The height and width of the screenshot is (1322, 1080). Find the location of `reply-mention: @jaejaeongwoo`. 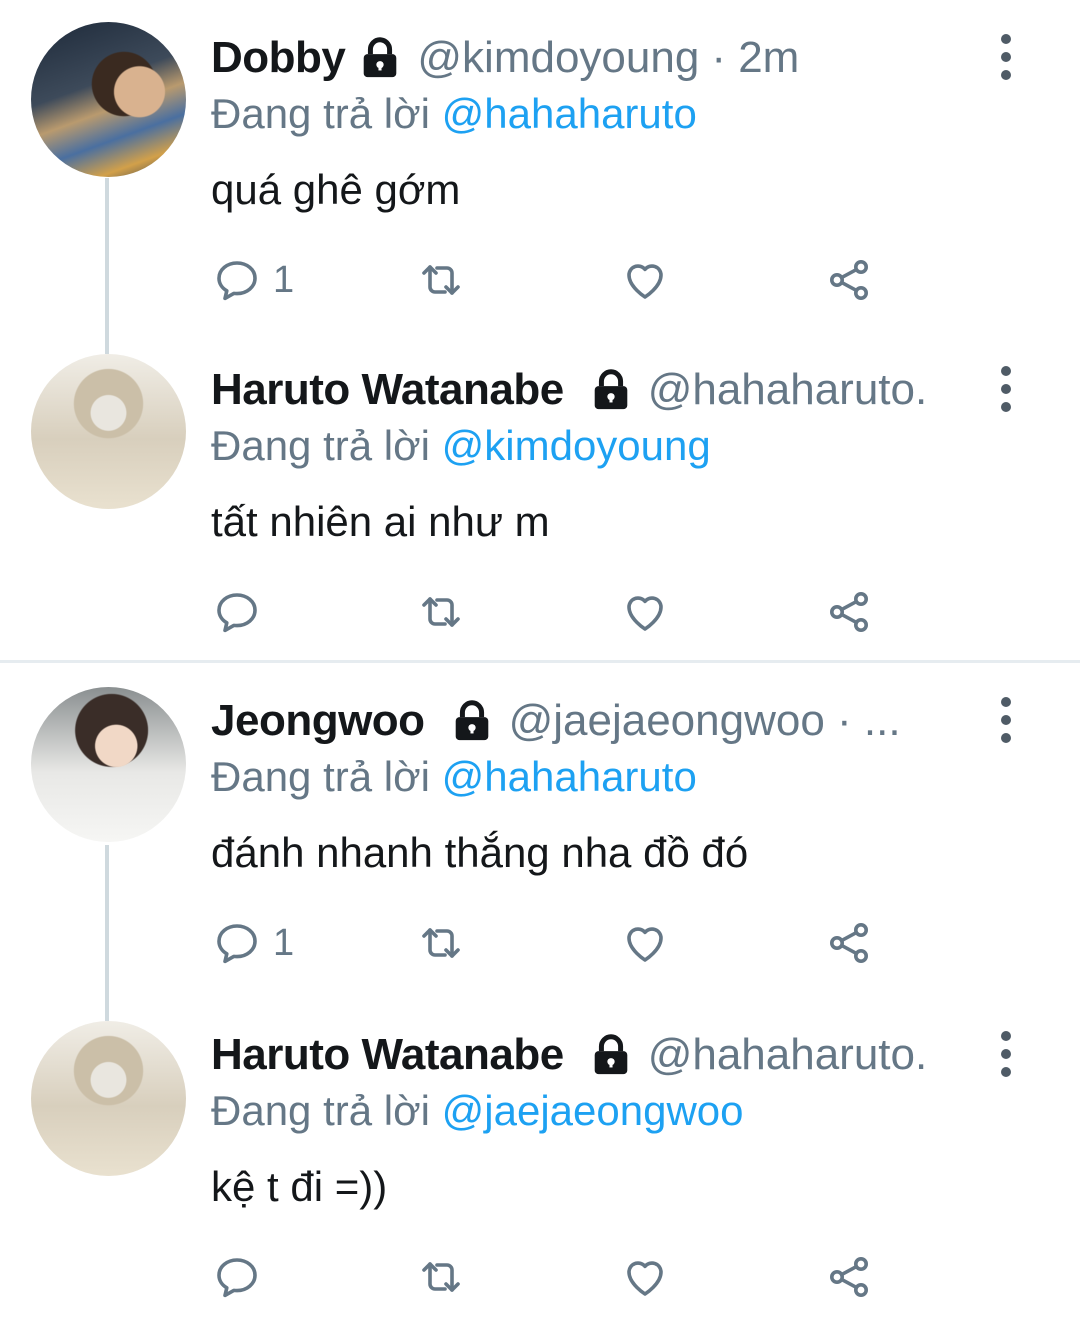

reply-mention: @jaejaeongwoo is located at coordinates (593, 1110).